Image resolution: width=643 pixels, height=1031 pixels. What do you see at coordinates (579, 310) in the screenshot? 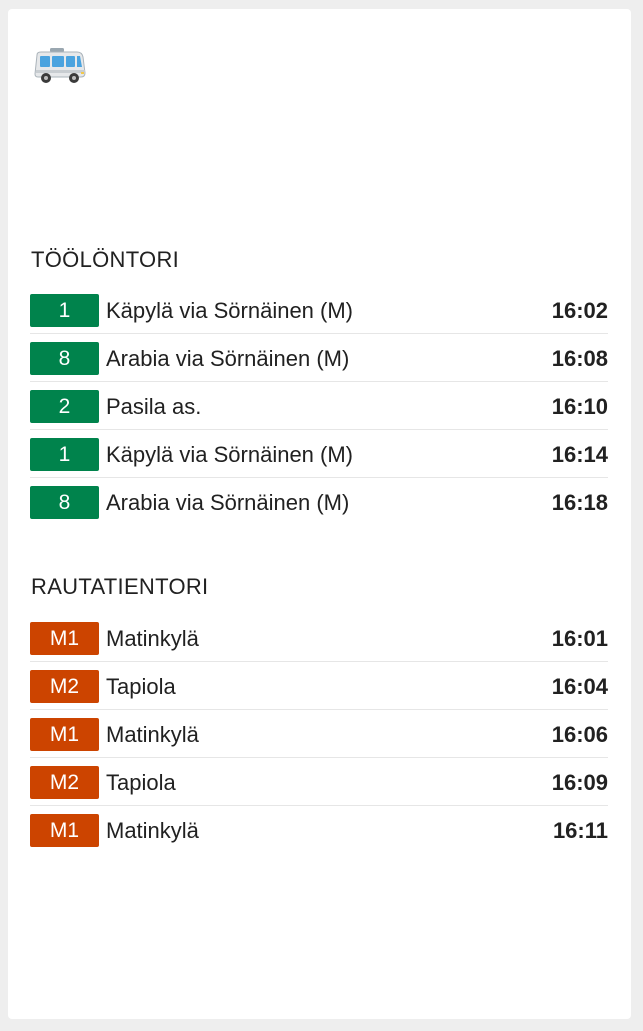
I see `departure-time: 16:02` at bounding box center [579, 310].